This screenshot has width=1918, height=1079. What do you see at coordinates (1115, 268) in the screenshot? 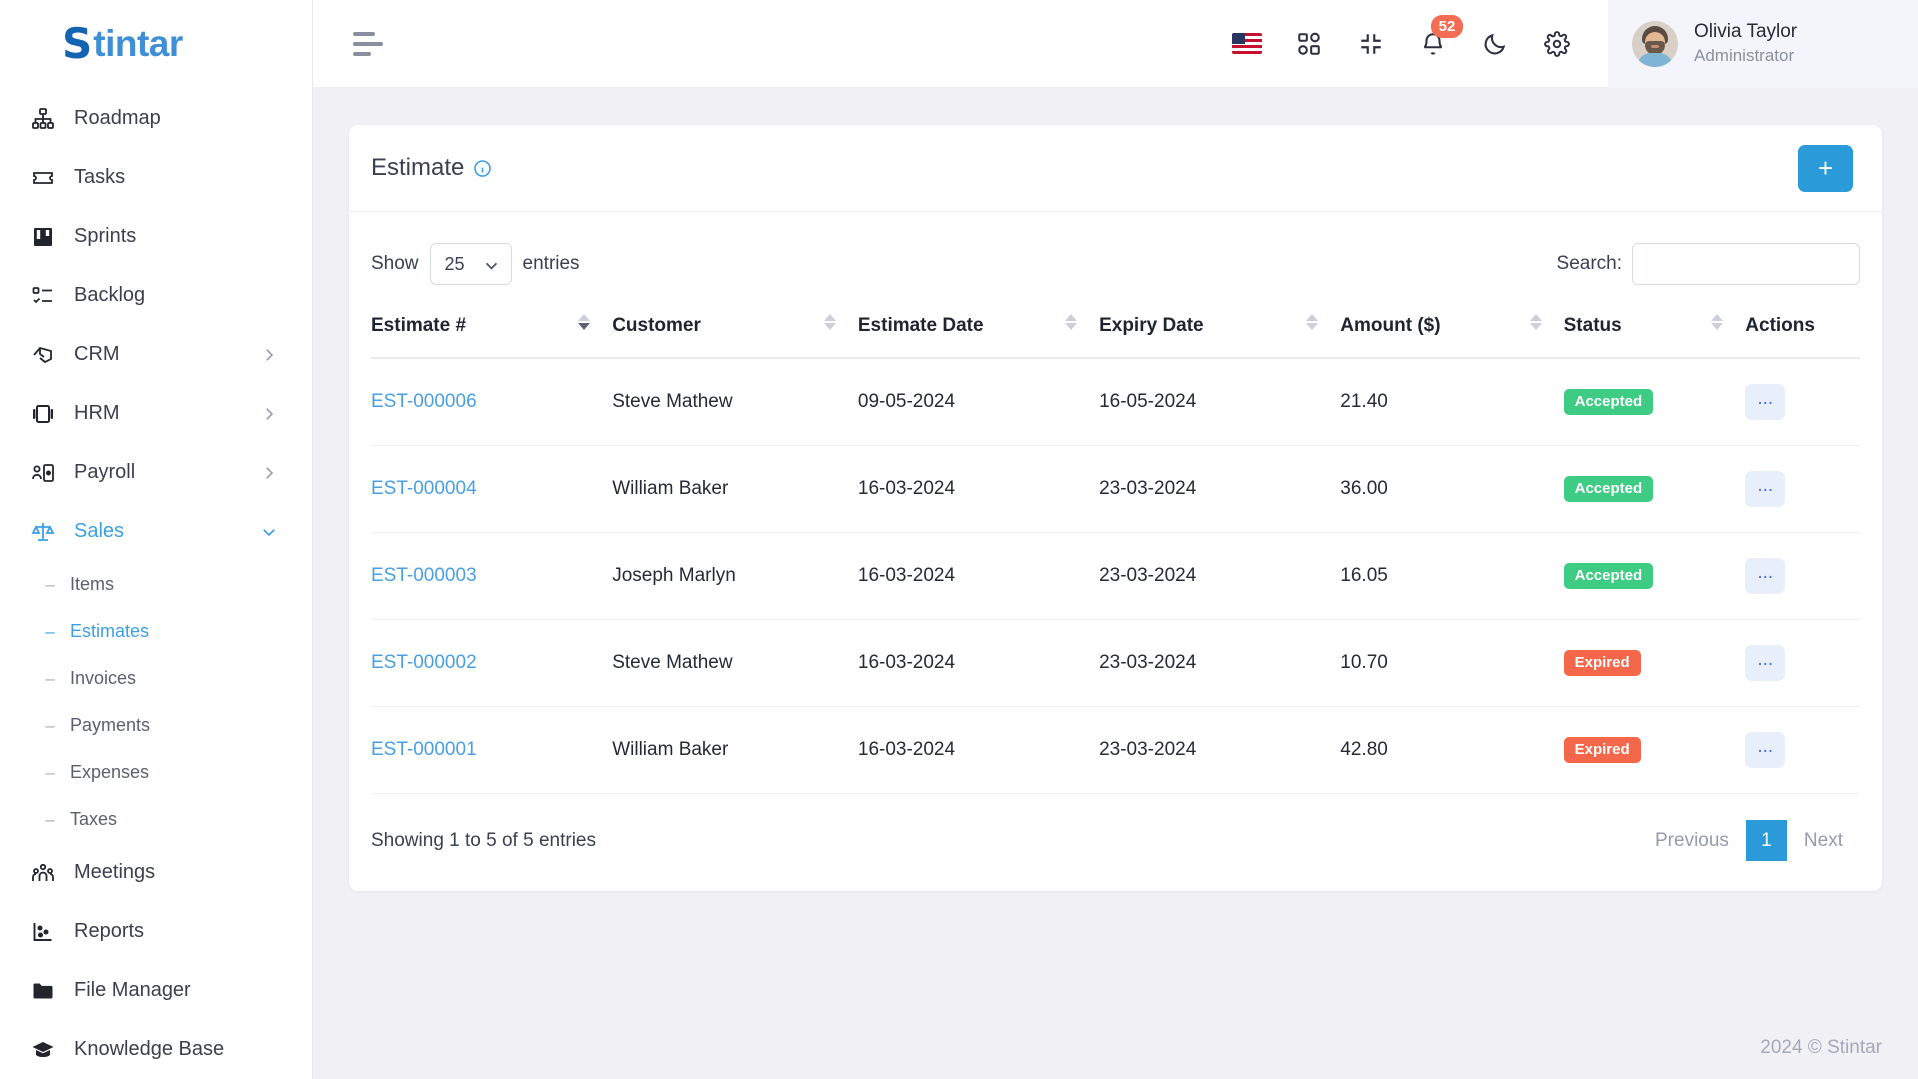
I see `table-controls: Show 25 entries Search:` at bounding box center [1115, 268].